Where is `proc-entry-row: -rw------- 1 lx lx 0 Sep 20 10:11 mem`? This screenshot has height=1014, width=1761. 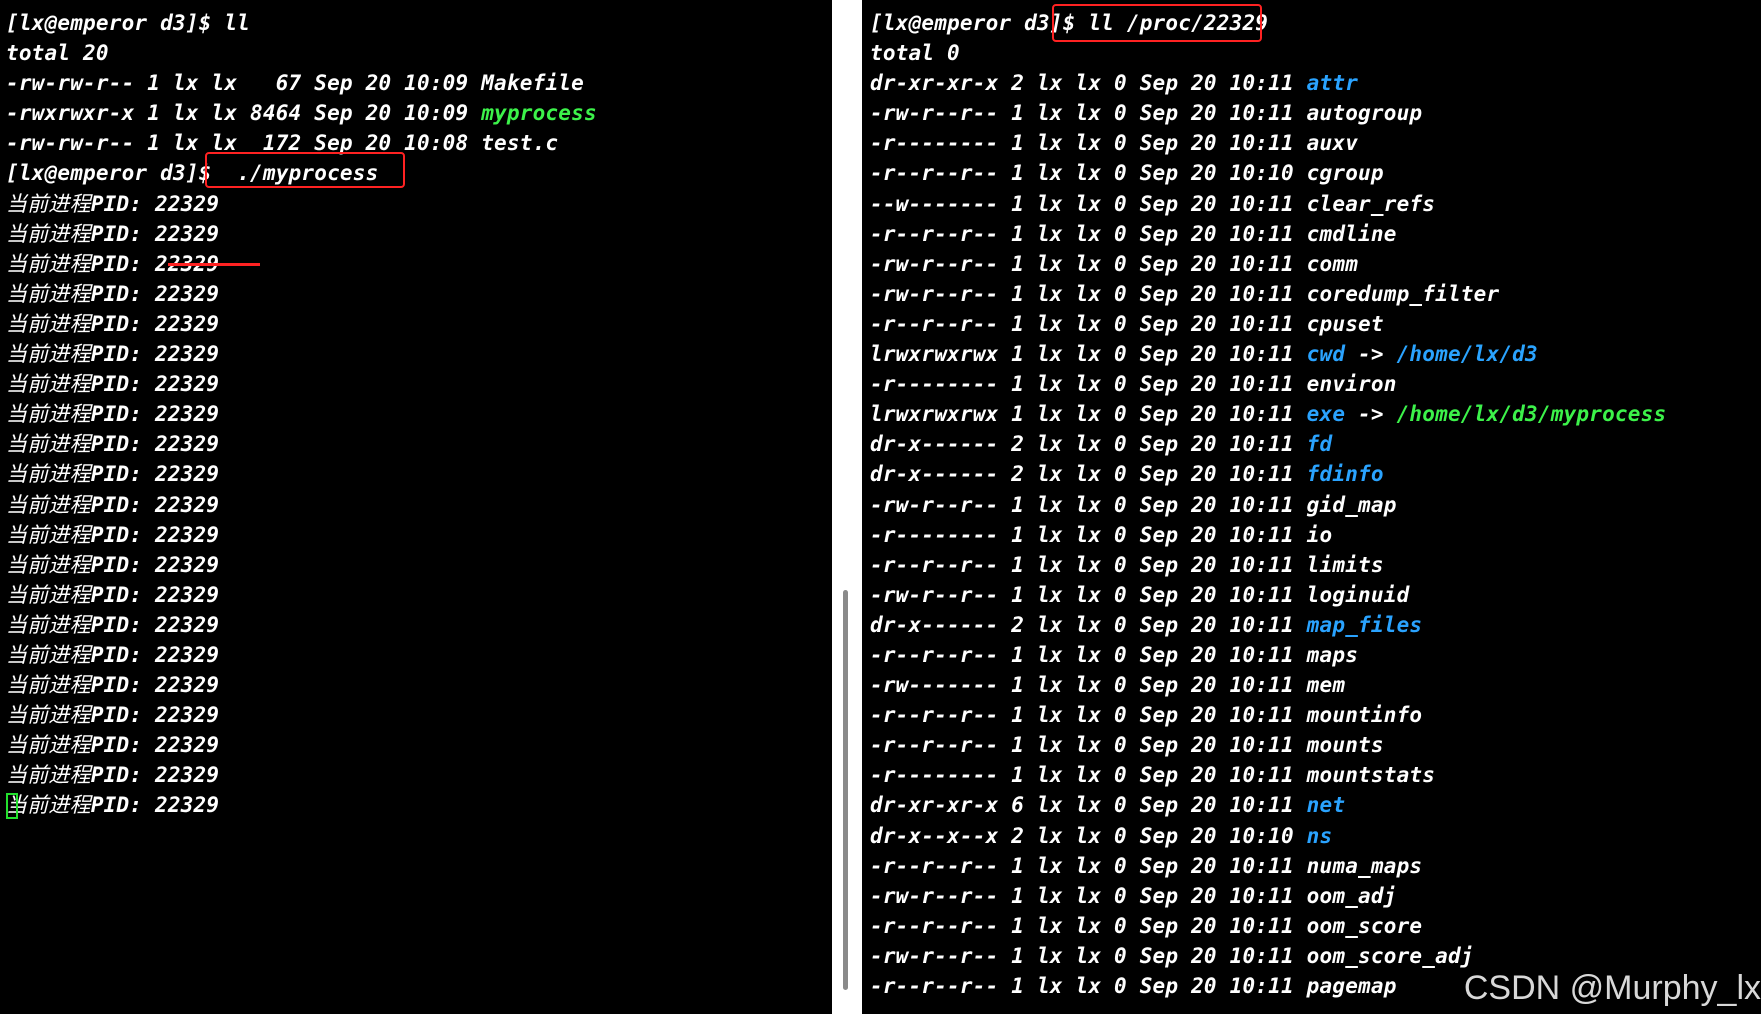 proc-entry-row: -rw------- 1 lx lx 0 Sep 20 10:11 mem is located at coordinates (1268, 685).